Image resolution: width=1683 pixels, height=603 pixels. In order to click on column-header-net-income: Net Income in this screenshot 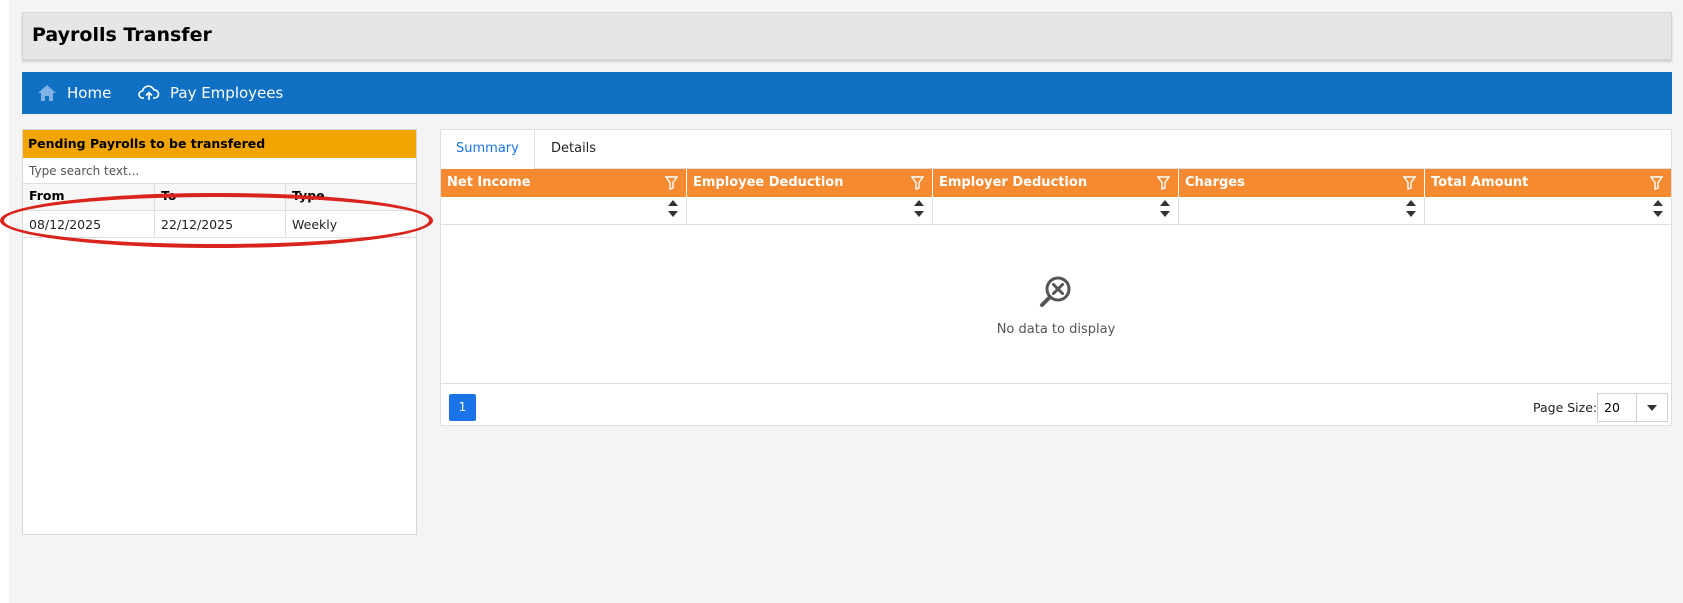, I will do `click(564, 183)`.